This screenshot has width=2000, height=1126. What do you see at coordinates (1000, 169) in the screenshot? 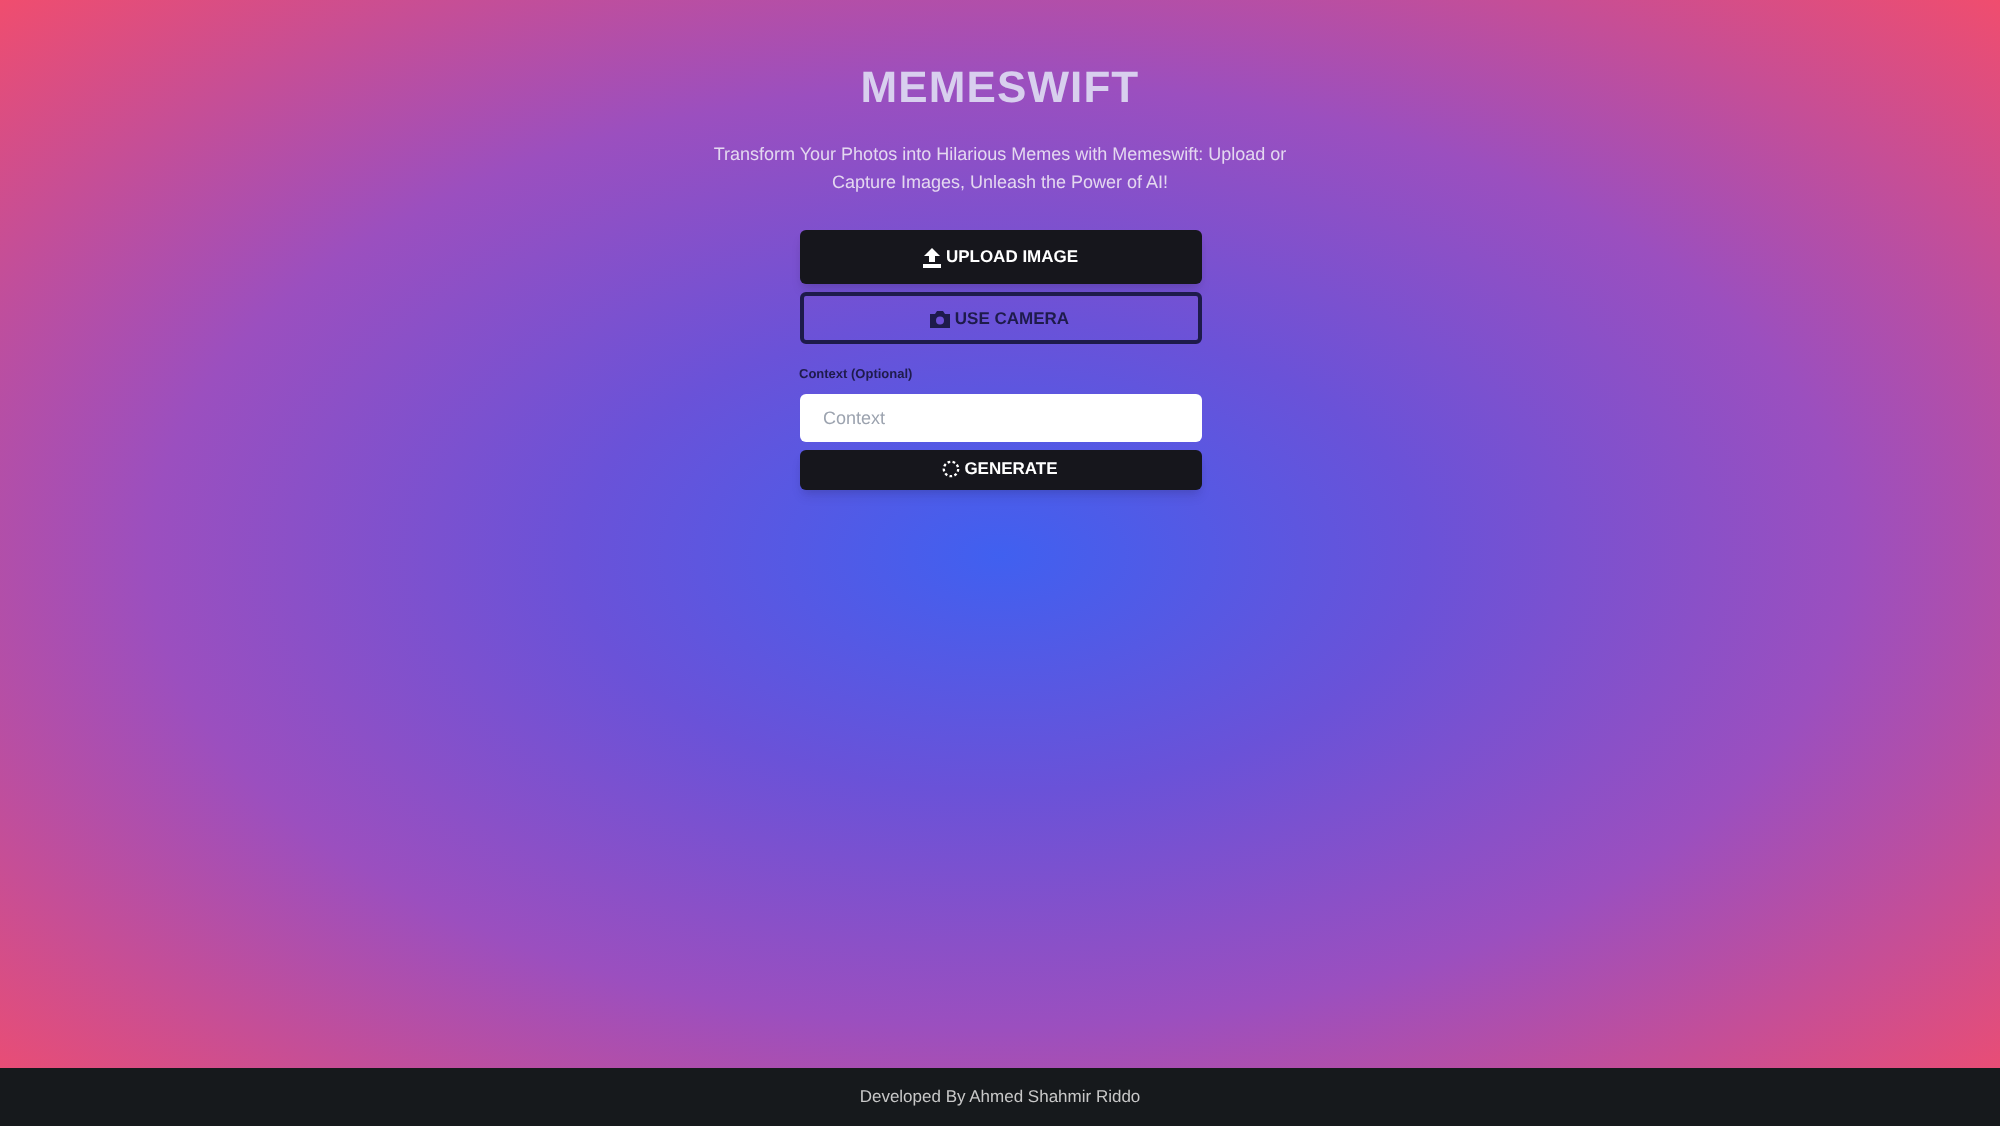
I see `subtitle: Transform Your Photos into Hilarious Memes with Memeswift: Upload or Capture Images, Unleash the Power of AI!` at bounding box center [1000, 169].